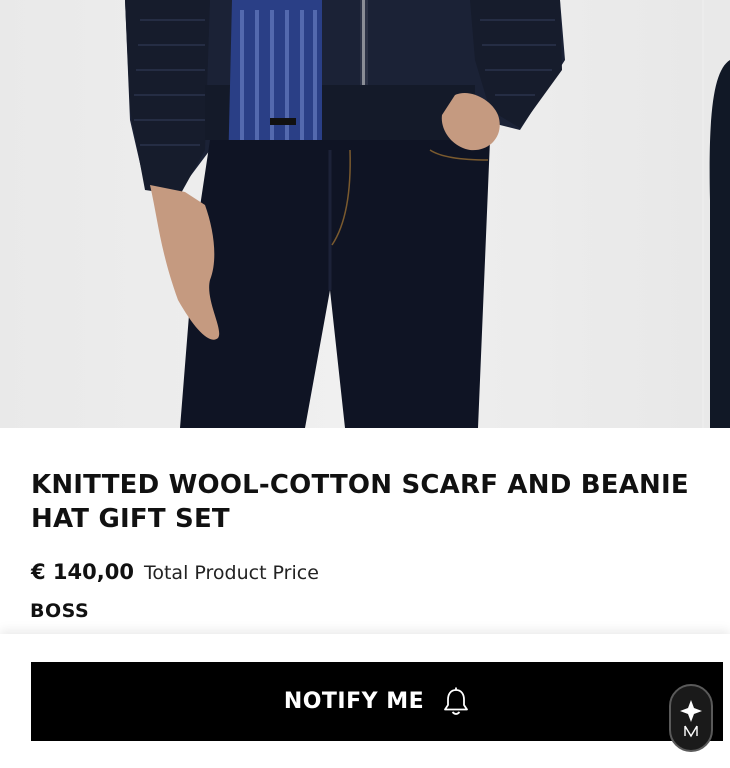 The height and width of the screenshot is (768, 730). I want to click on next-photo-preview, so click(719, 244).